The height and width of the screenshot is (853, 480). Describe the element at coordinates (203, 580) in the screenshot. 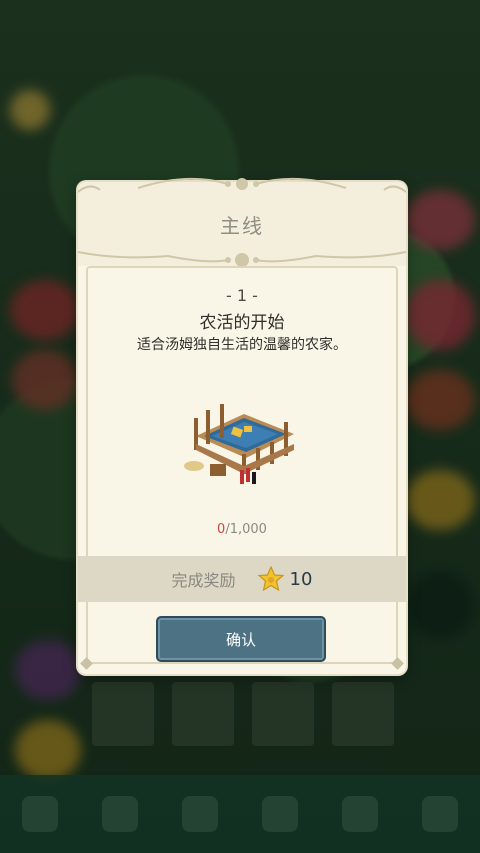

I see `reward-label: 完成奖励` at that location.